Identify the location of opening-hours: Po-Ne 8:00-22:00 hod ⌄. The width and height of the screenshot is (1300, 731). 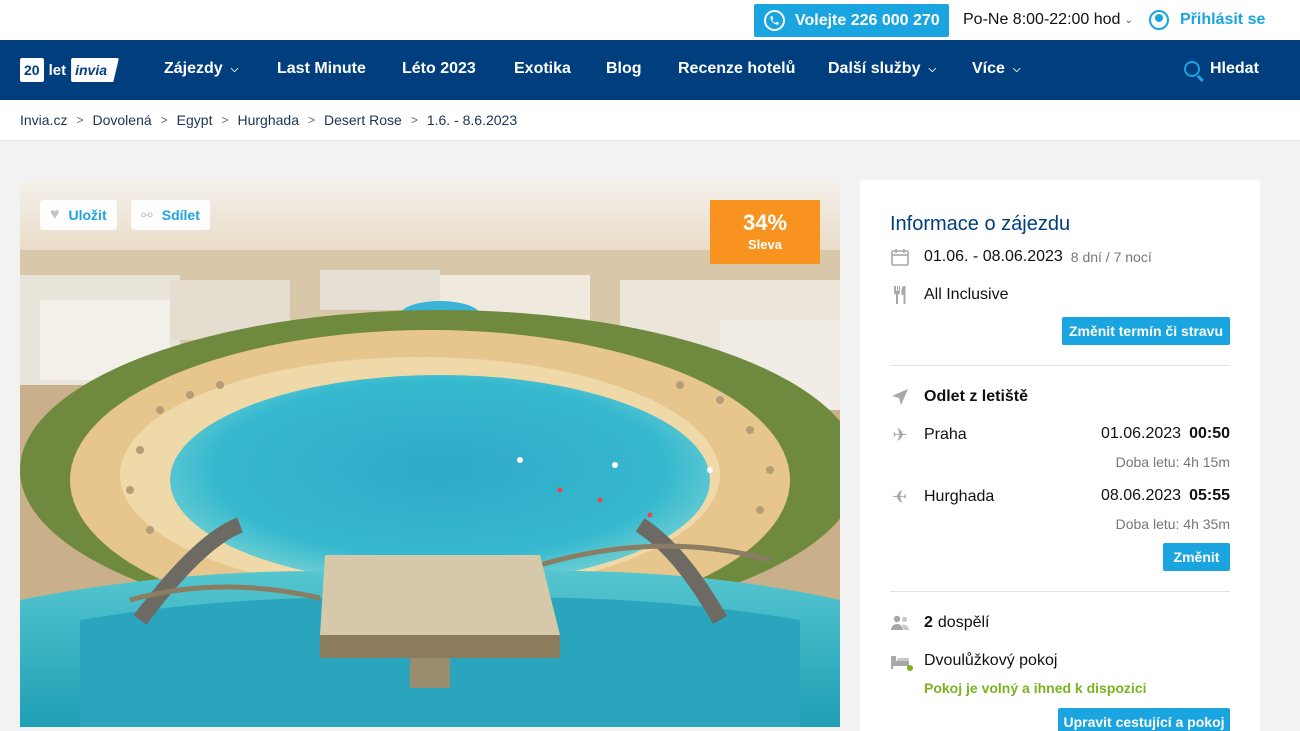
(1048, 20).